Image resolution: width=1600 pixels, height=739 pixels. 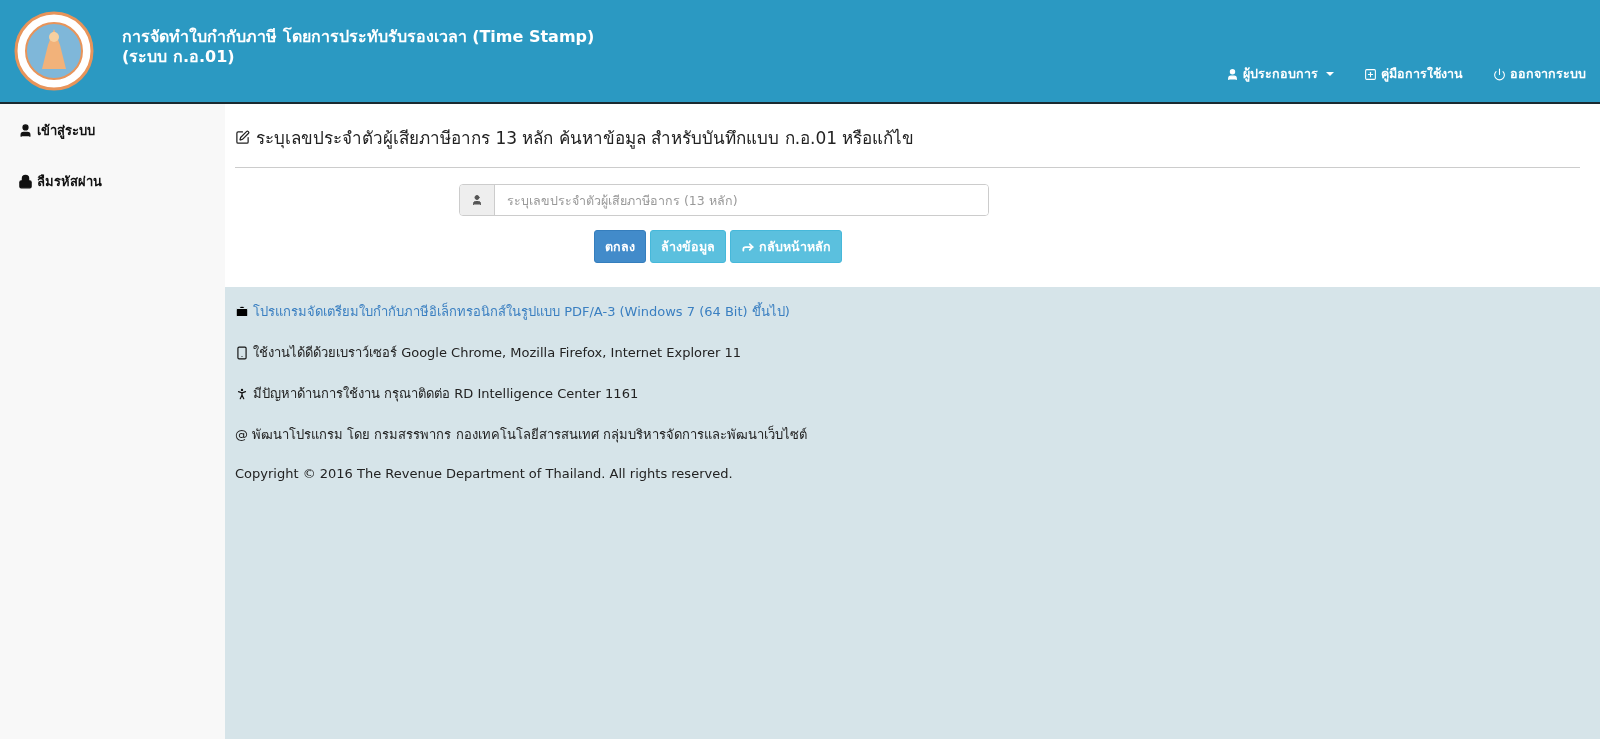 What do you see at coordinates (585, 139) in the screenshot?
I see `form-heading: ระบุเลขประจำตัวผู้เสียภาษีอากร 13 หลัก ค้นหาข้อมูล สำหรับบันทึกแบบ ก.อ.01 หรือแก้ไข` at bounding box center [585, 139].